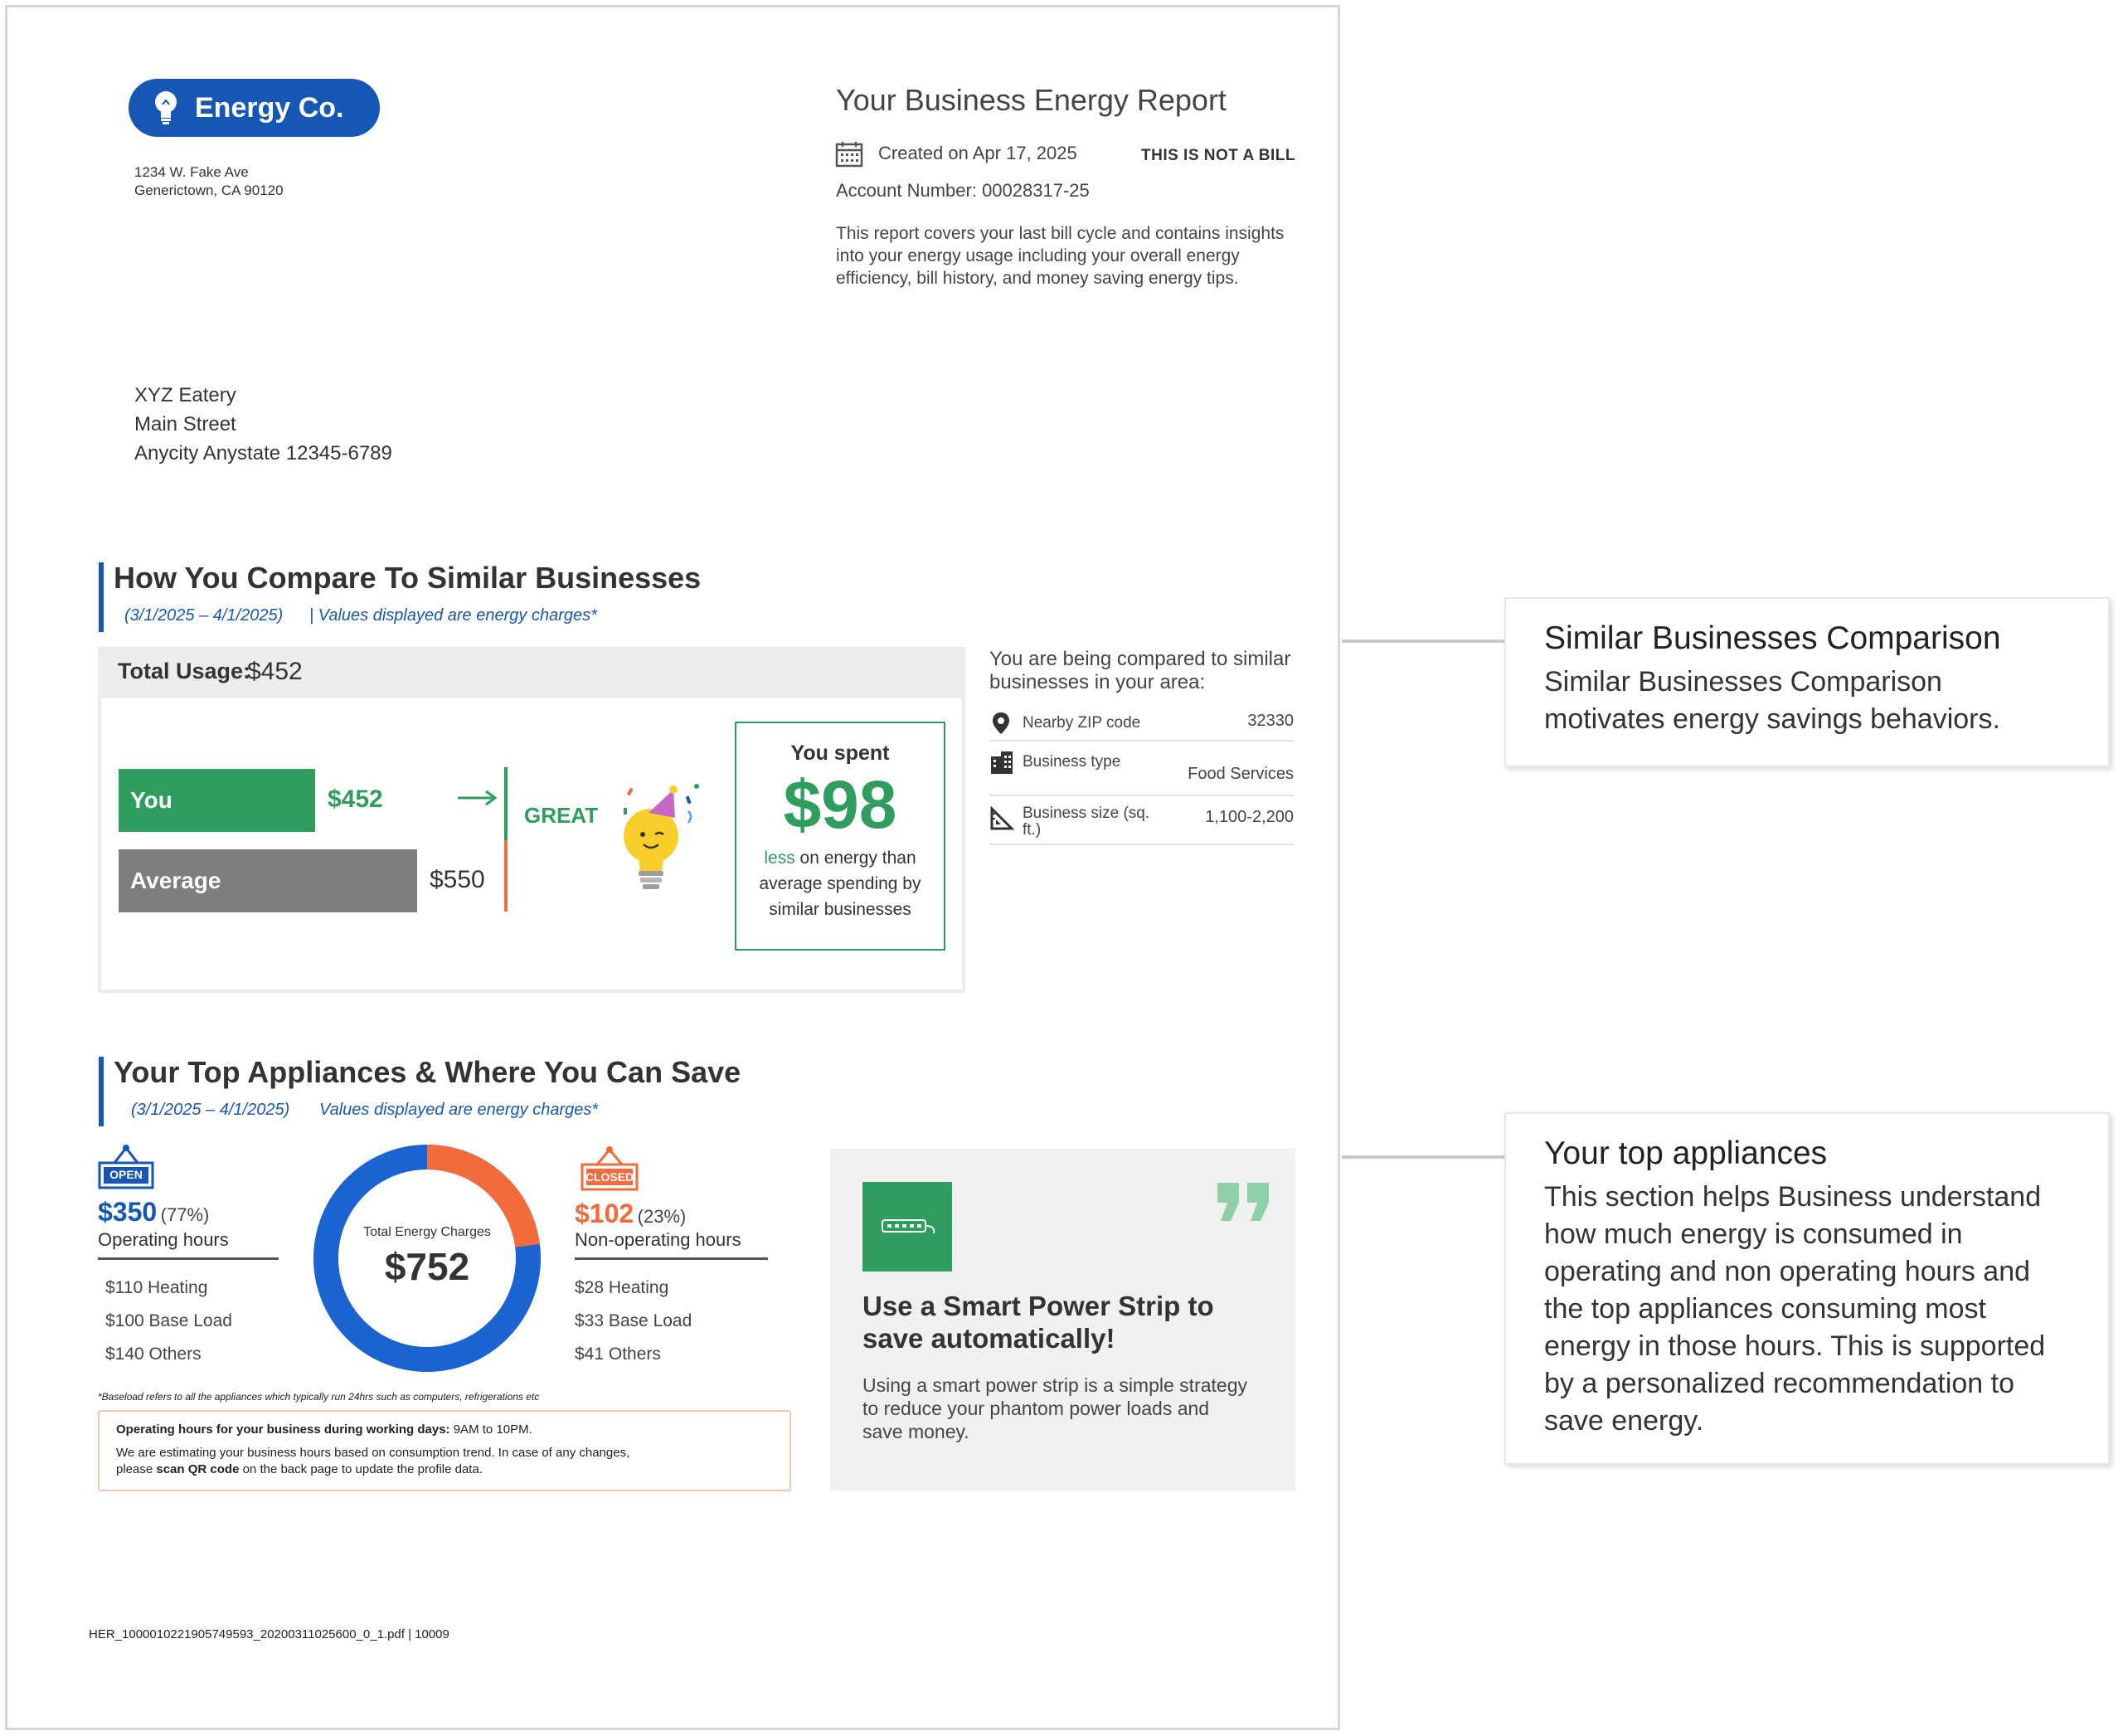 The image size is (2123, 1736). Describe the element at coordinates (671, 1258) in the screenshot. I see `non-operating-divider` at that location.